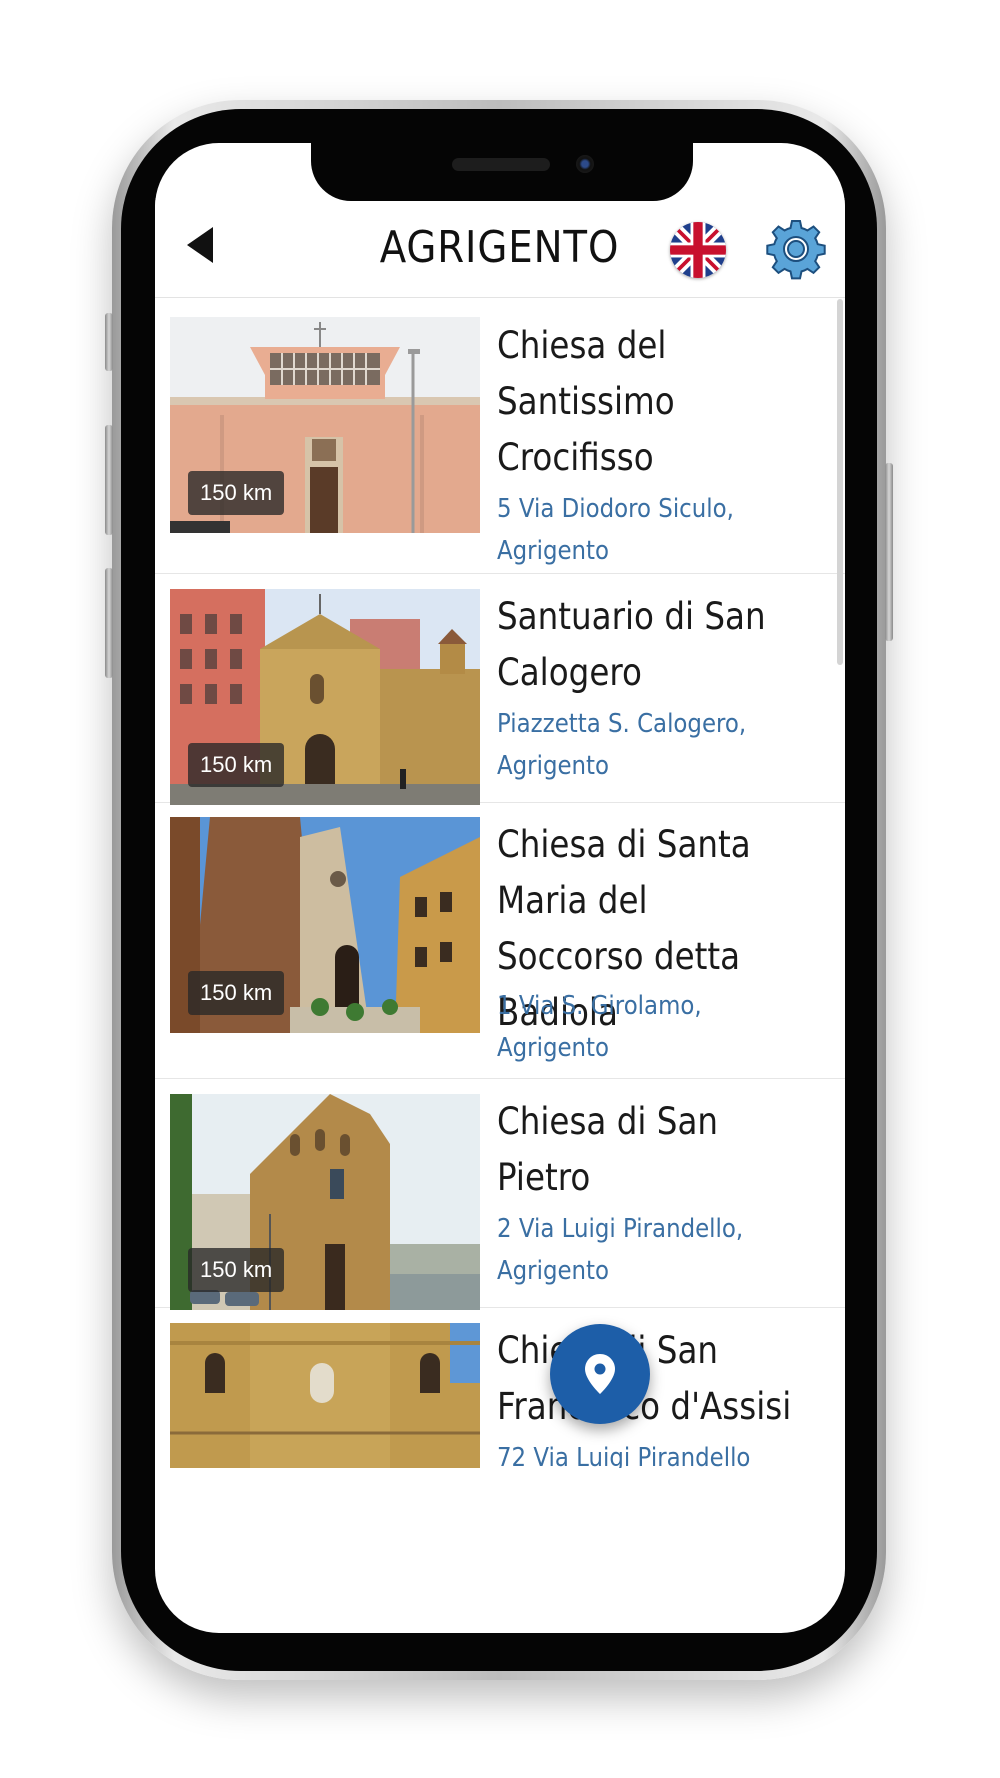 Image resolution: width=1000 pixels, height=1778 pixels. Describe the element at coordinates (109, 623) in the screenshot. I see `phone-volume-down` at that location.